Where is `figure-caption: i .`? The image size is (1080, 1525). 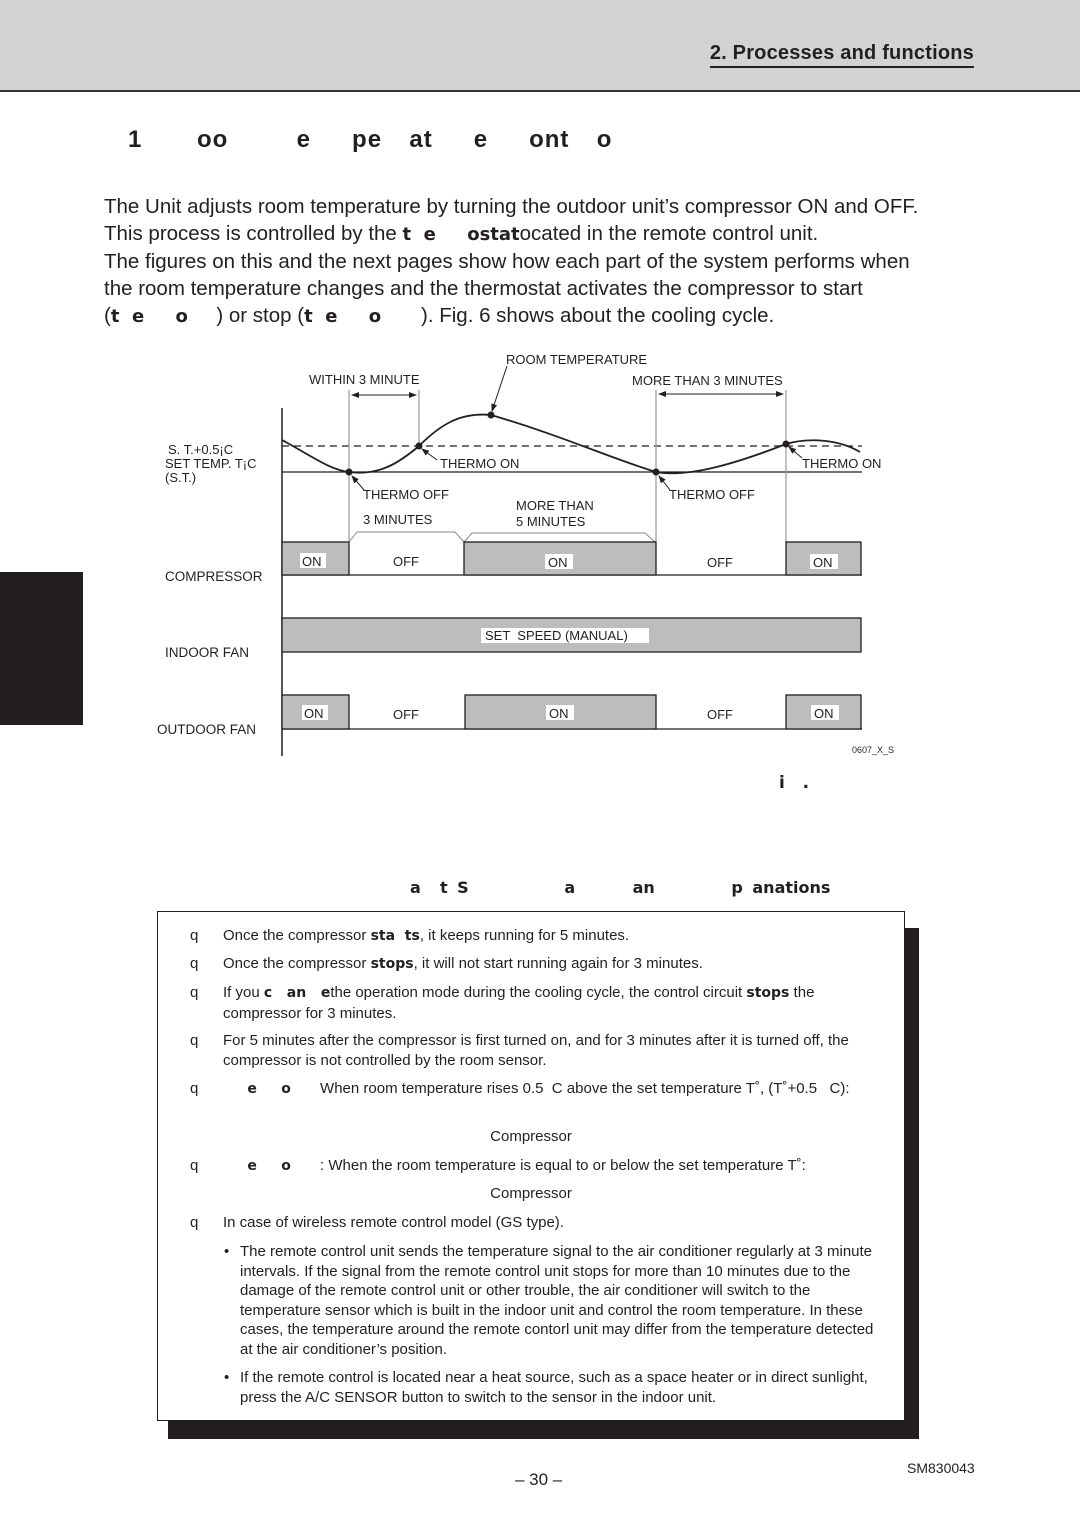 figure-caption: i . is located at coordinates (794, 783).